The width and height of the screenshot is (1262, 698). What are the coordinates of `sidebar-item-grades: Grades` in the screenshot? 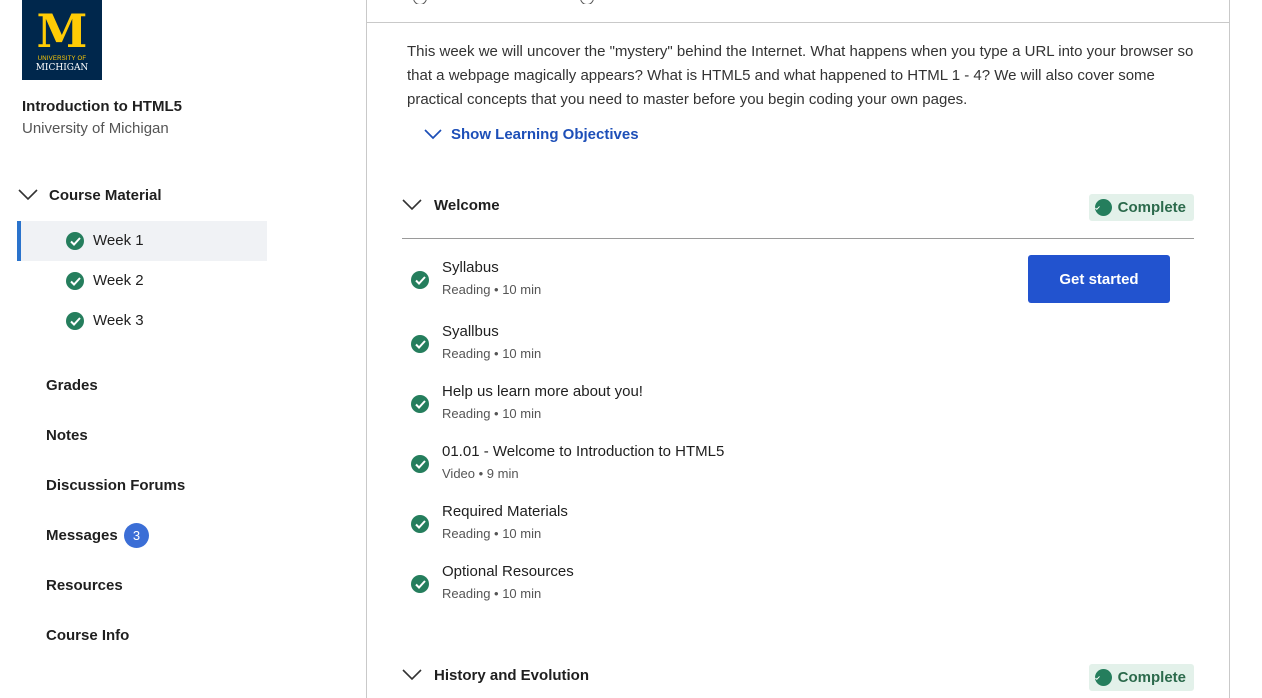 It's located at (72, 385).